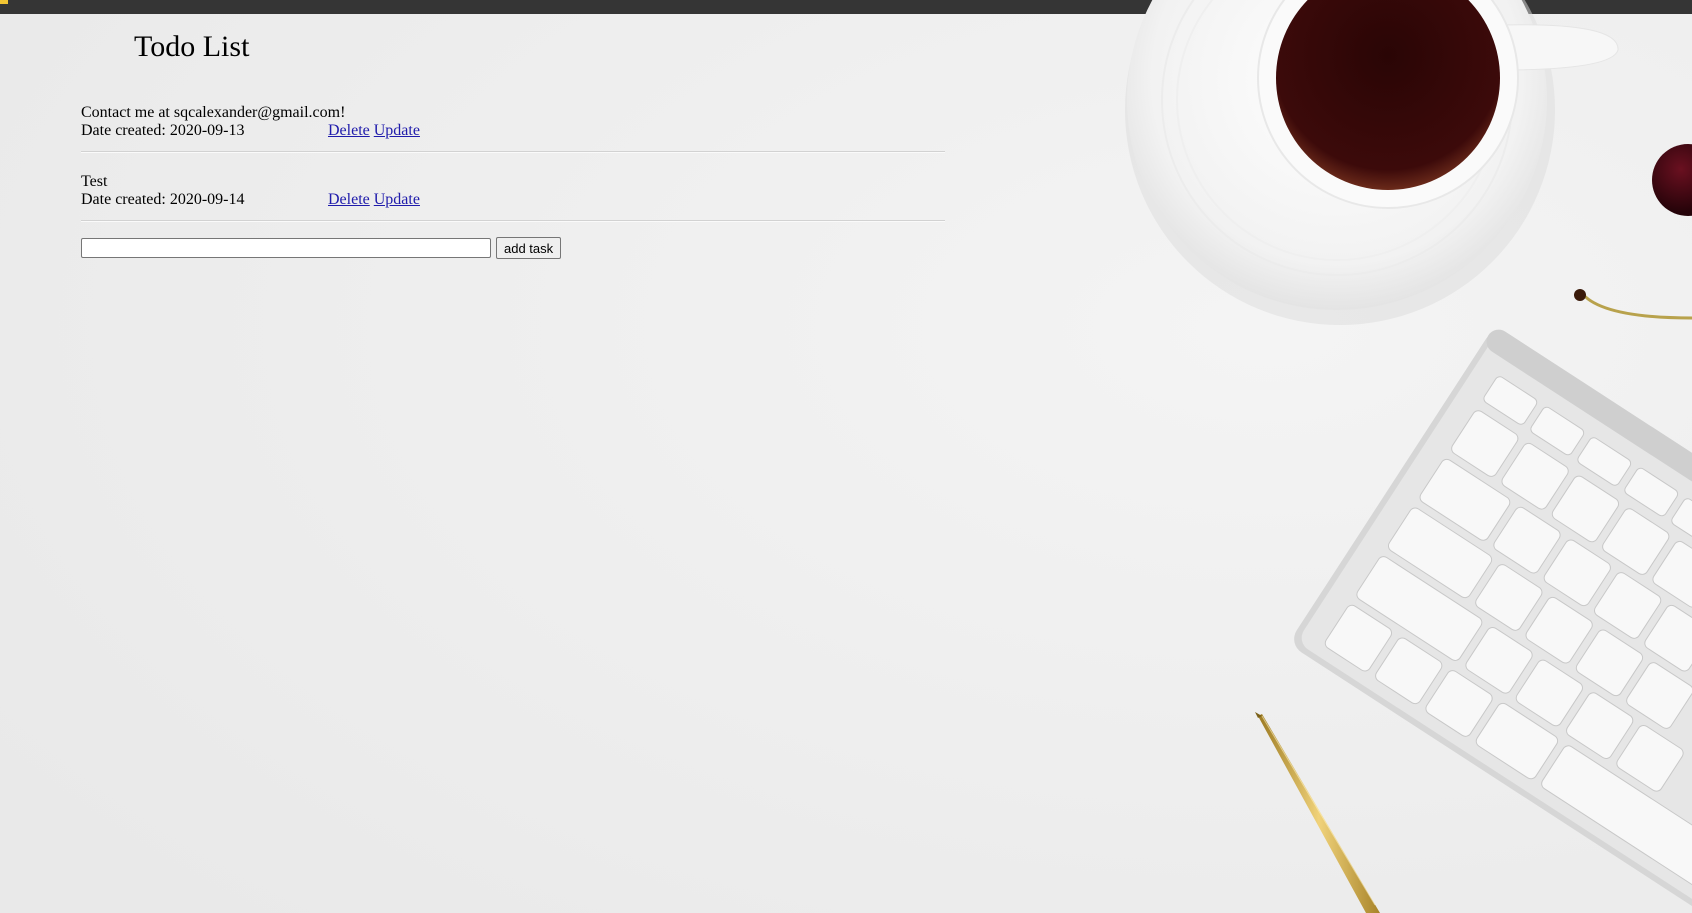 The image size is (1692, 913). I want to click on task-date: Date created: 2020-09-14, so click(163, 199).